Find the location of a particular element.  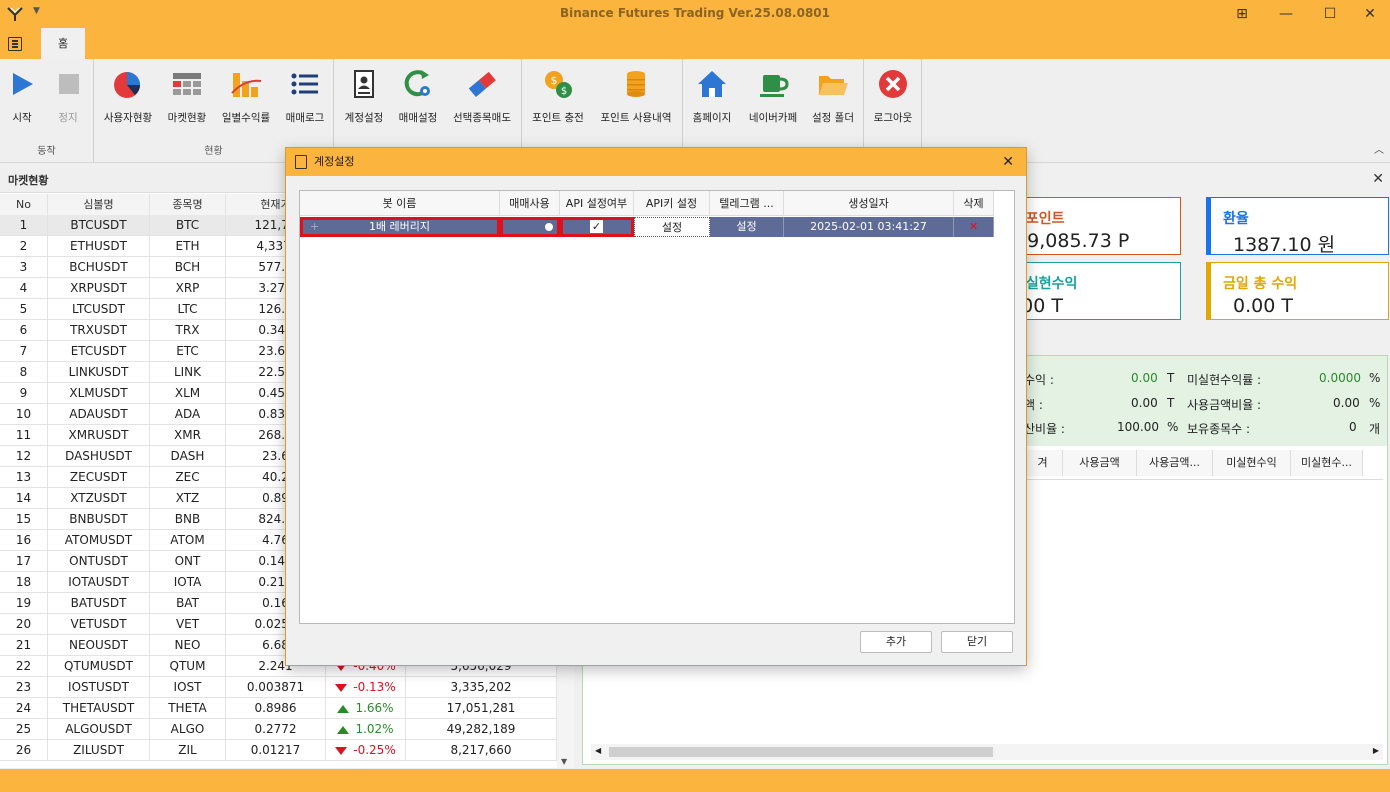

restore-button: ⊞ is located at coordinates (1242, 14).